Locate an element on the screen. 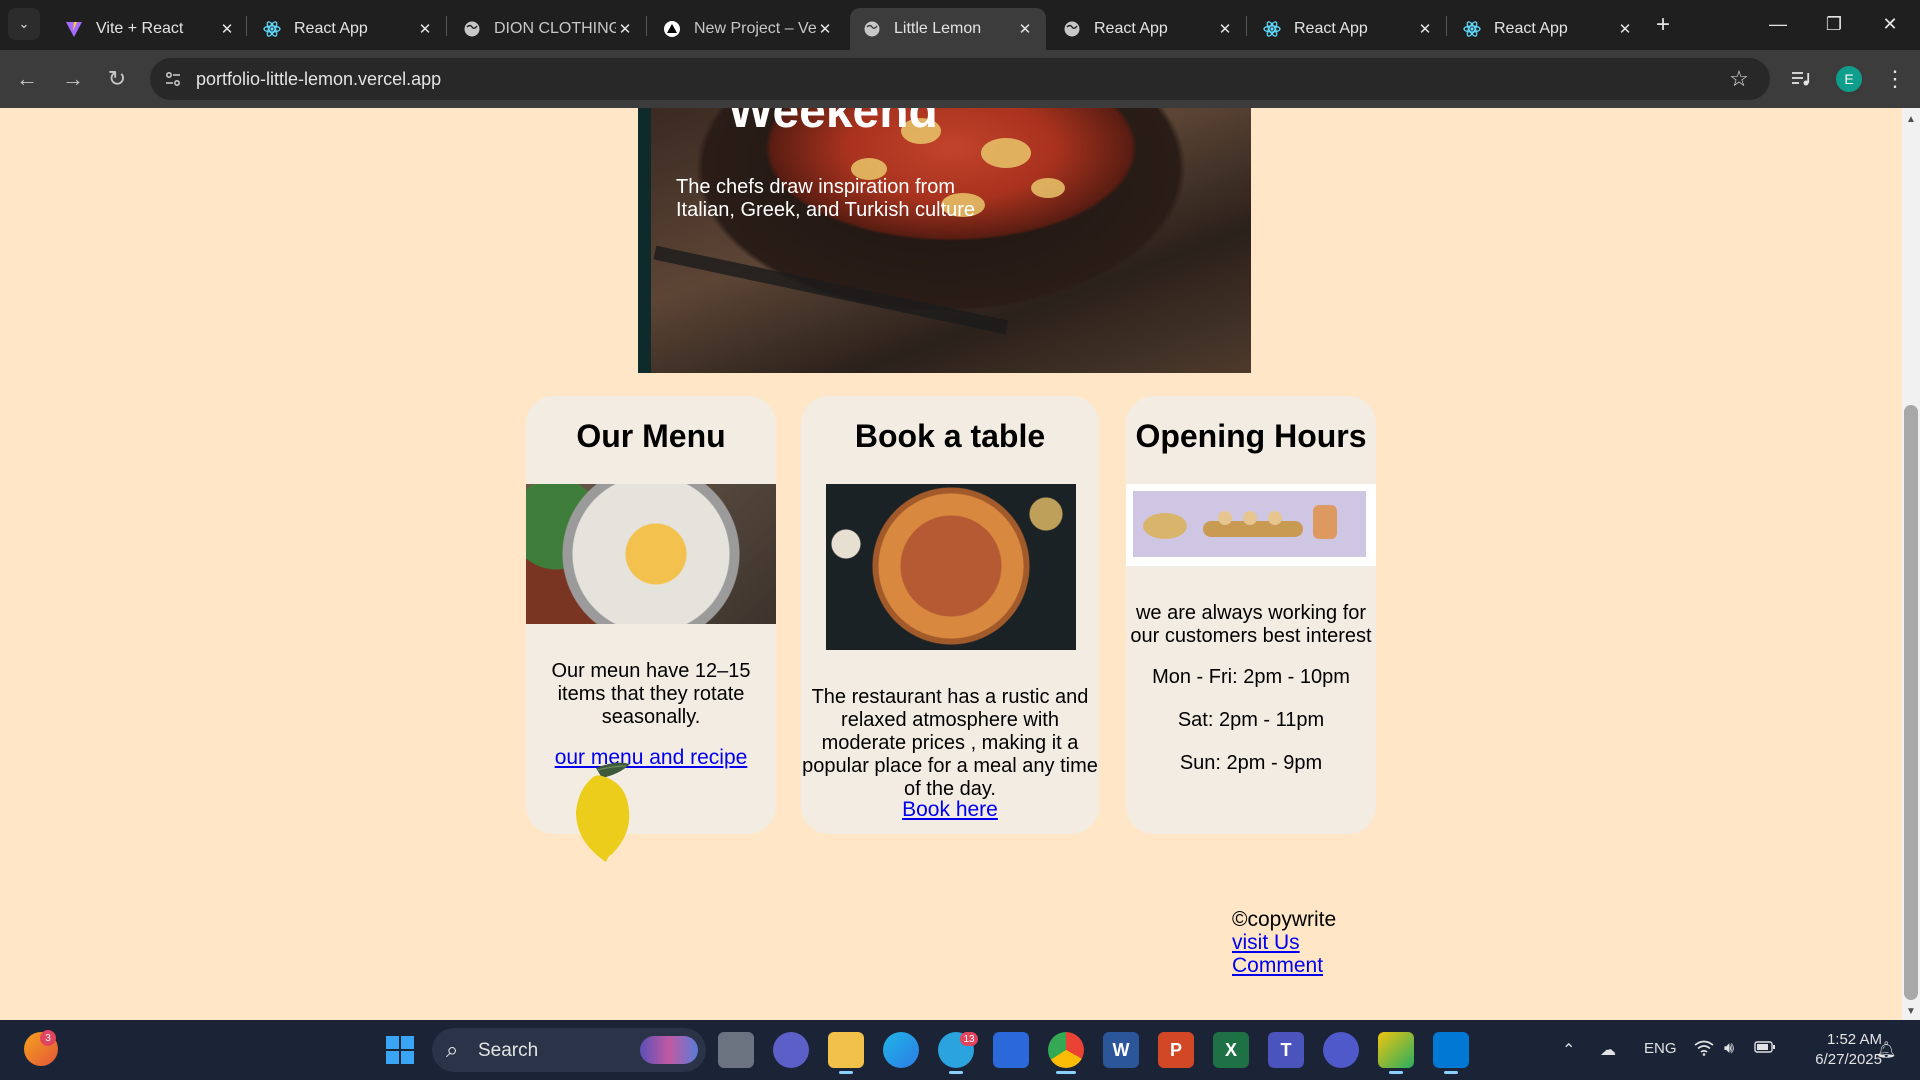 This screenshot has width=1920, height=1080. footer-links: ©copywrite visit Us Comment is located at coordinates (1284, 942).